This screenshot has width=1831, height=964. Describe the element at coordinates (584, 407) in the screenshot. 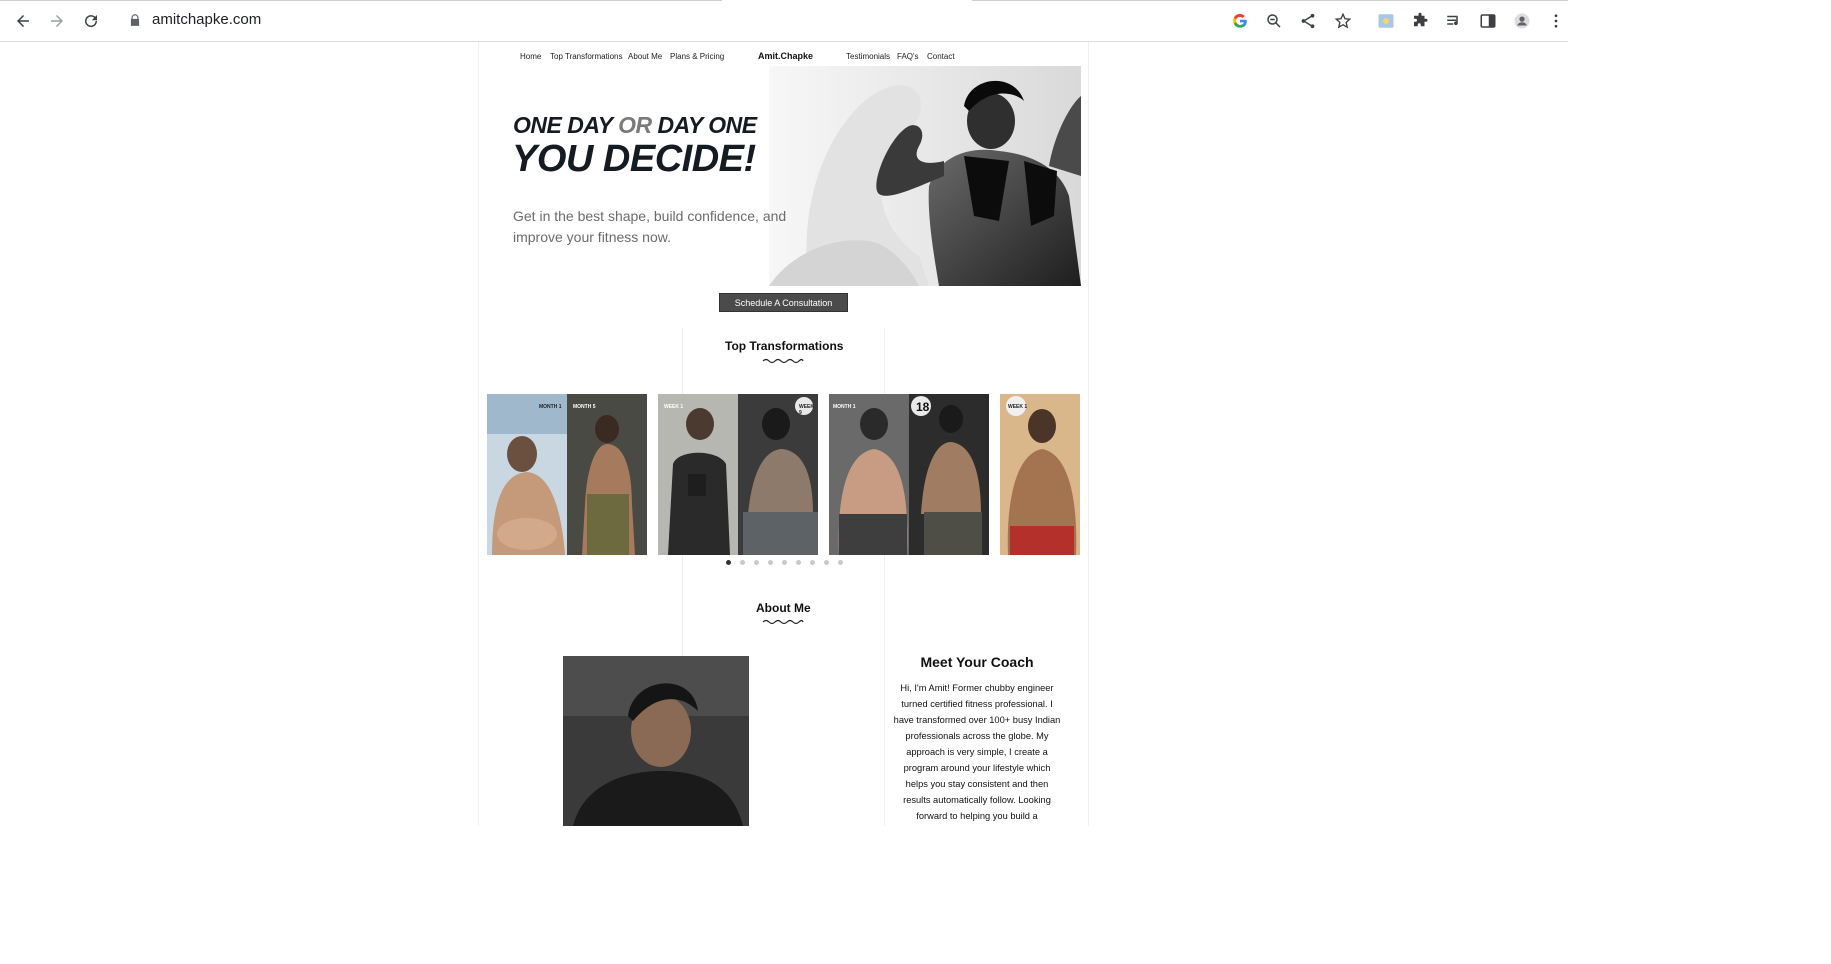

I see `after-badge: MONTH 5` at that location.